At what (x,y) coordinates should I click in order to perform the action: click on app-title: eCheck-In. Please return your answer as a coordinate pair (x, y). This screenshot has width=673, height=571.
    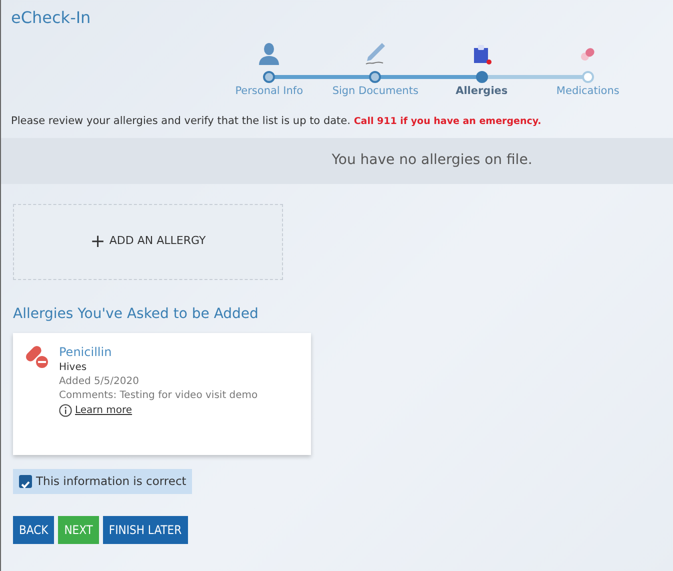
    Looking at the image, I should click on (51, 18).